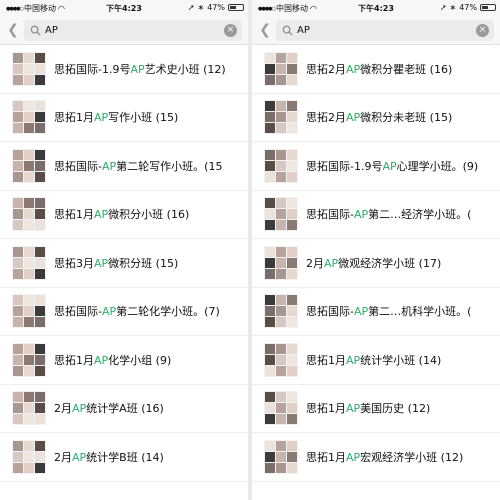  What do you see at coordinates (74, 263) in the screenshot?
I see `group-name-prefix: 思拓3月` at bounding box center [74, 263].